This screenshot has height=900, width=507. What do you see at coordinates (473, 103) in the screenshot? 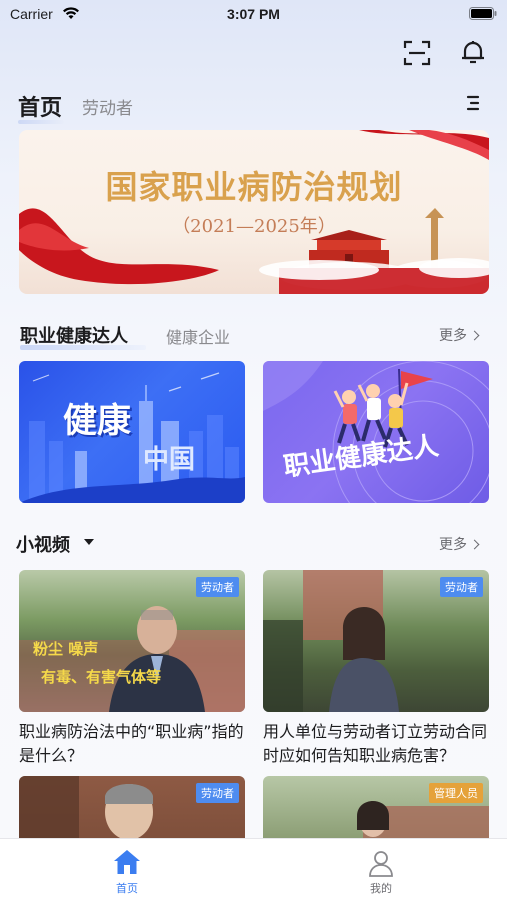
I see `menu-icon` at bounding box center [473, 103].